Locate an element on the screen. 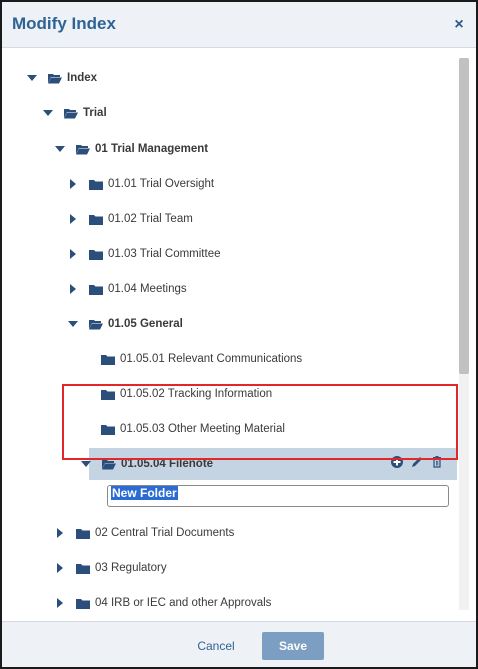  tree-node-filenote: 01.05.04 Filenote is located at coordinates (146, 464).